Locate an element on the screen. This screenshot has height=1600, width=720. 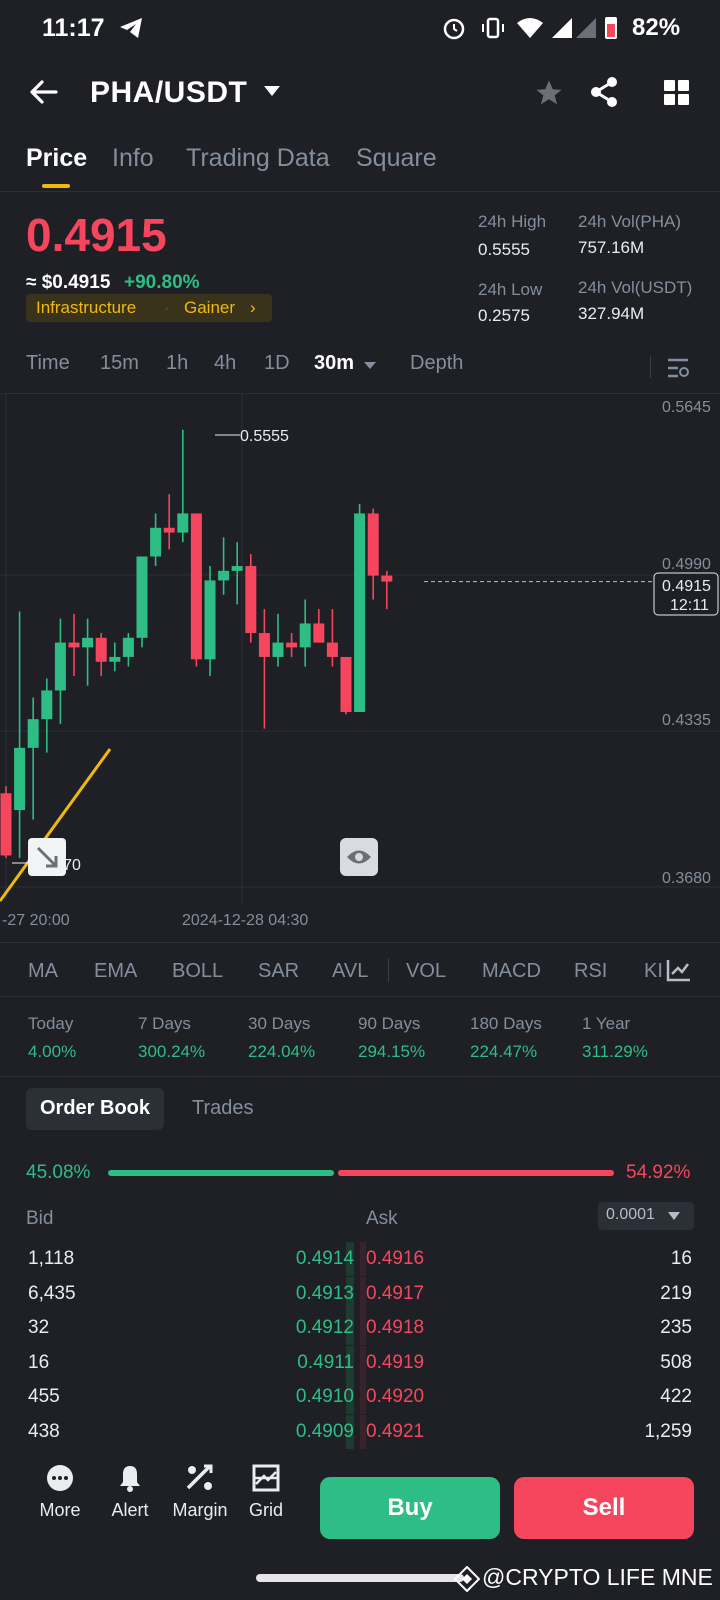
home-indicator is located at coordinates (360, 1578).